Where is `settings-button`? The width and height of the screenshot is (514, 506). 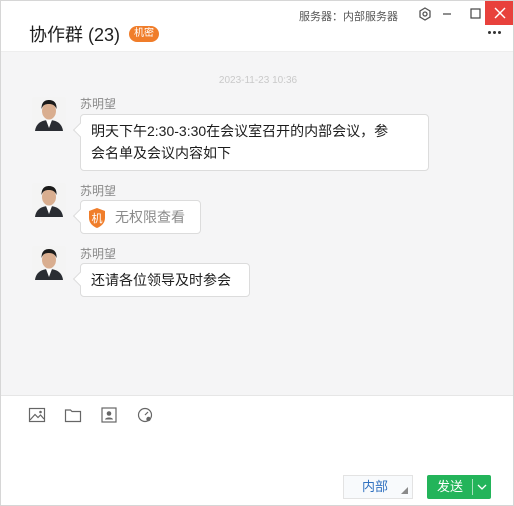
settings-button is located at coordinates (425, 14).